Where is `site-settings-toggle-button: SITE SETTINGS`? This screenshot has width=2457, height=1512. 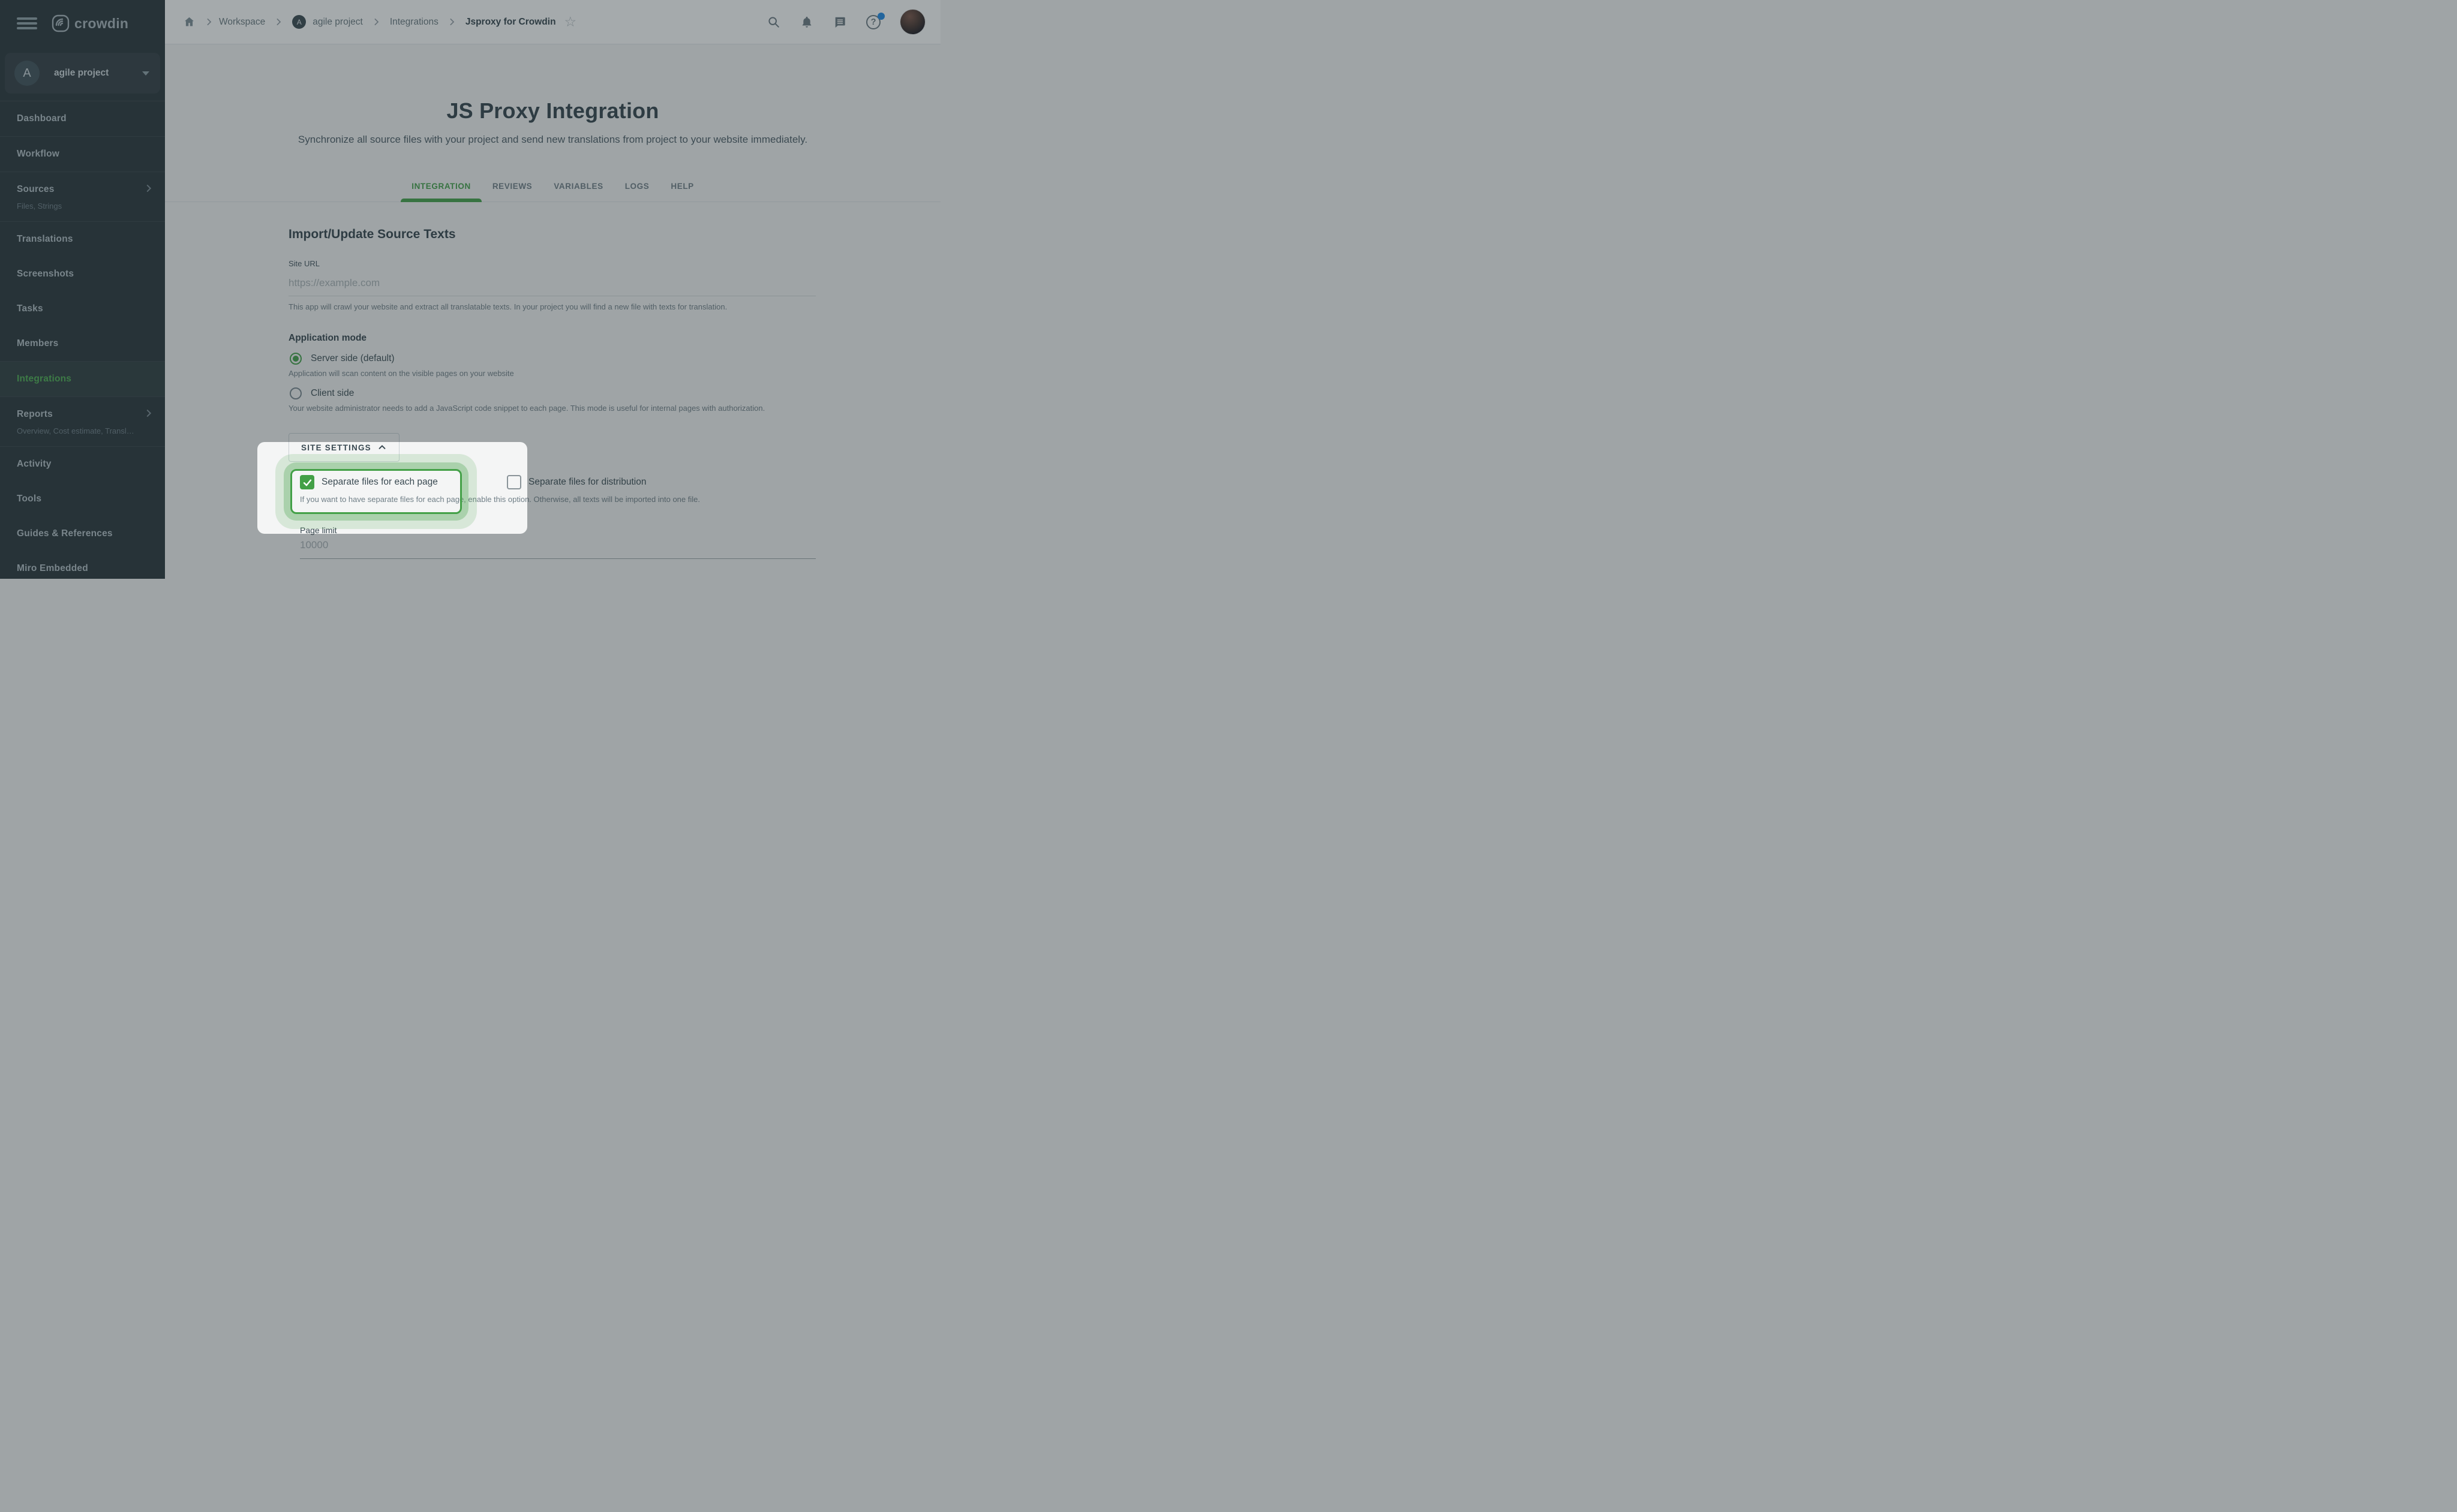 site-settings-toggle-button: SITE SETTINGS is located at coordinates (344, 448).